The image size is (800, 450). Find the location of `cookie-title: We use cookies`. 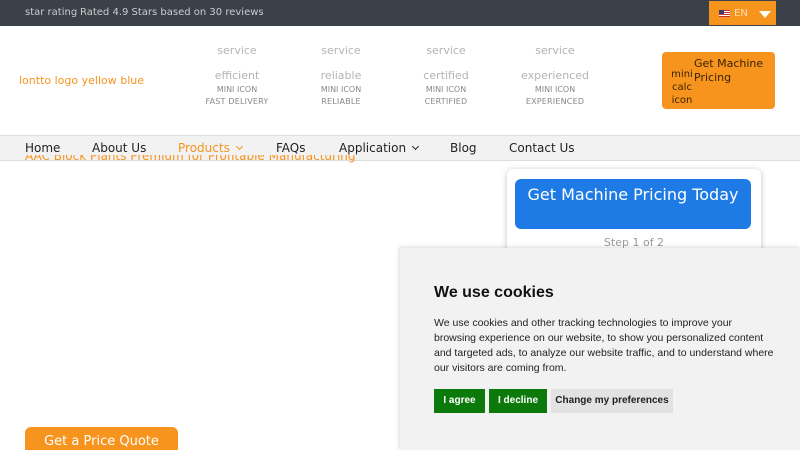

cookie-title: We use cookies is located at coordinates (494, 292).